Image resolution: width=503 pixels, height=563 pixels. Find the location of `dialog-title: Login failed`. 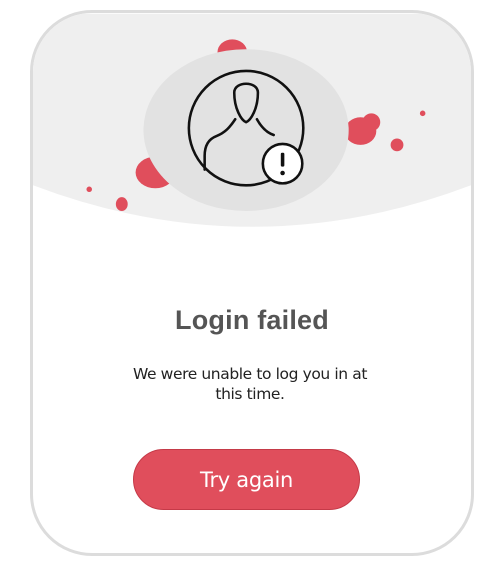

dialog-title: Login failed is located at coordinates (252, 320).